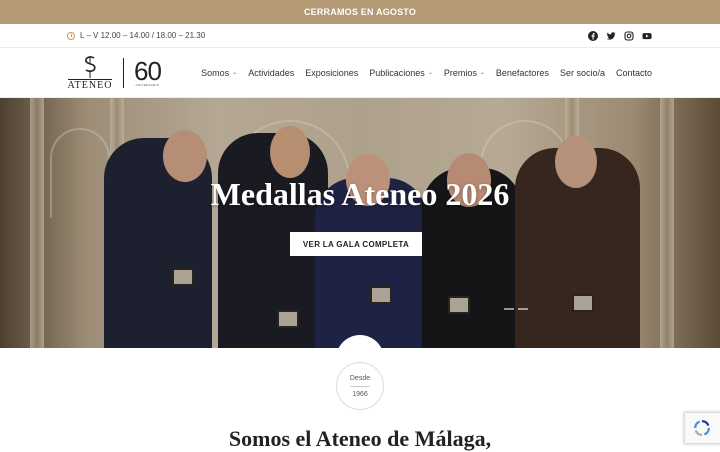 This screenshot has width=720, height=452. I want to click on ateneo-emblem-icon, so click(90, 66).